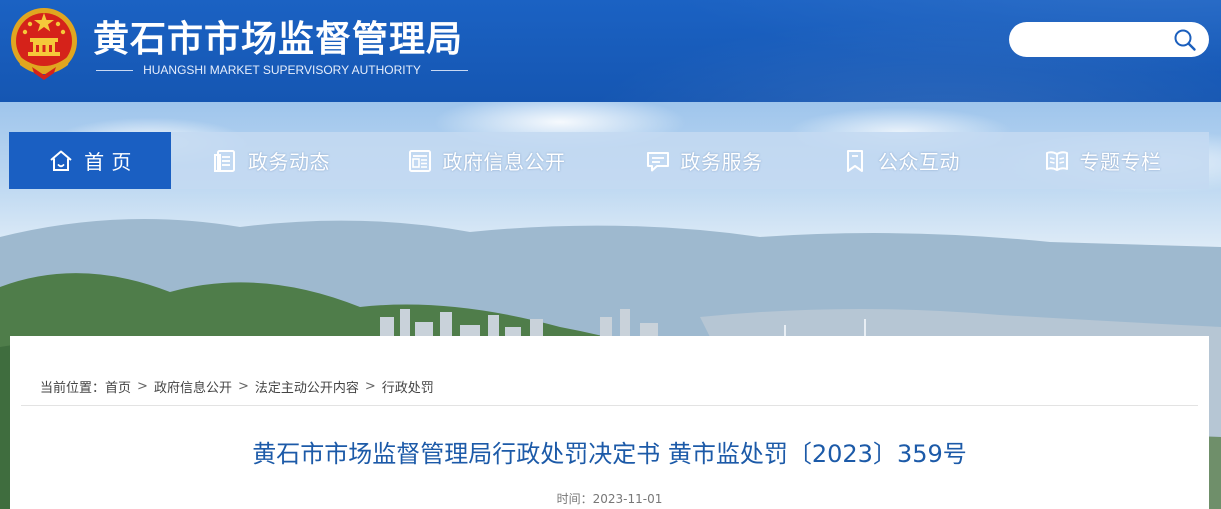 Image resolution: width=1221 pixels, height=509 pixels. Describe the element at coordinates (108, 162) in the screenshot. I see `nav-item-label: 首 页` at that location.